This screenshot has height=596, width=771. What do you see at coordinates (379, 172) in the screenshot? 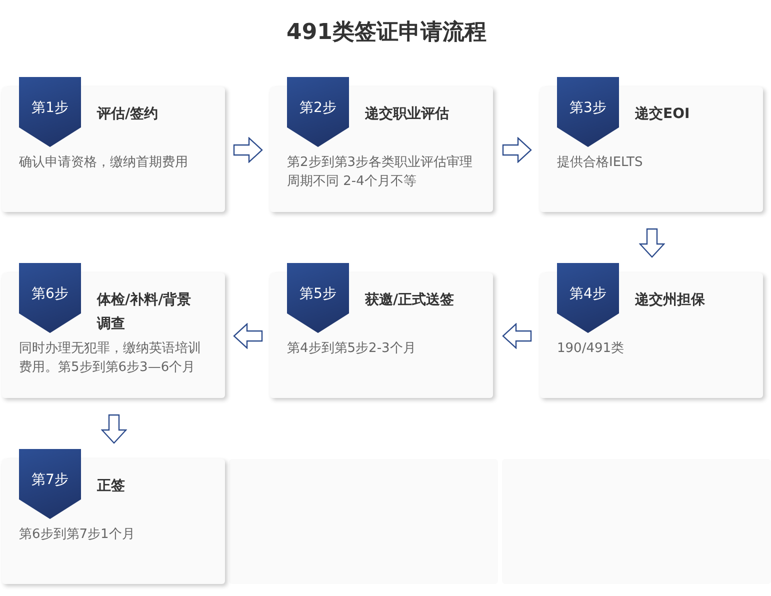
I see `step-description: 第2步到第3步各类职业评估审理周期不同 2-4个月不等` at bounding box center [379, 172].